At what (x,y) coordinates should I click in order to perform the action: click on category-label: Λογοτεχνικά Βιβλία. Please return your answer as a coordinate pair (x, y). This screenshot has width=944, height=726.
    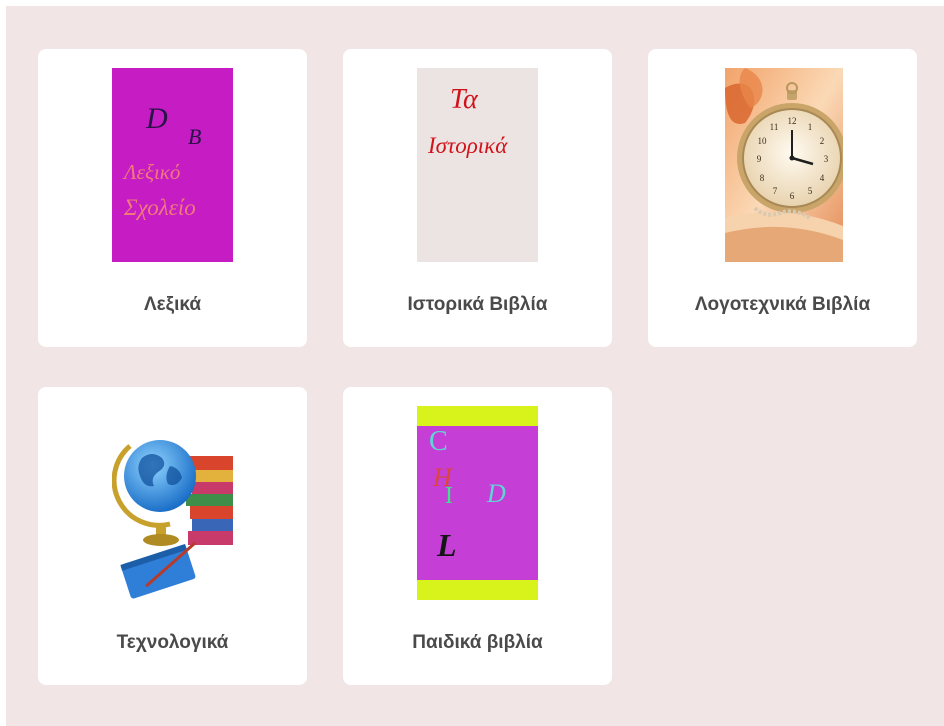
    Looking at the image, I should click on (782, 304).